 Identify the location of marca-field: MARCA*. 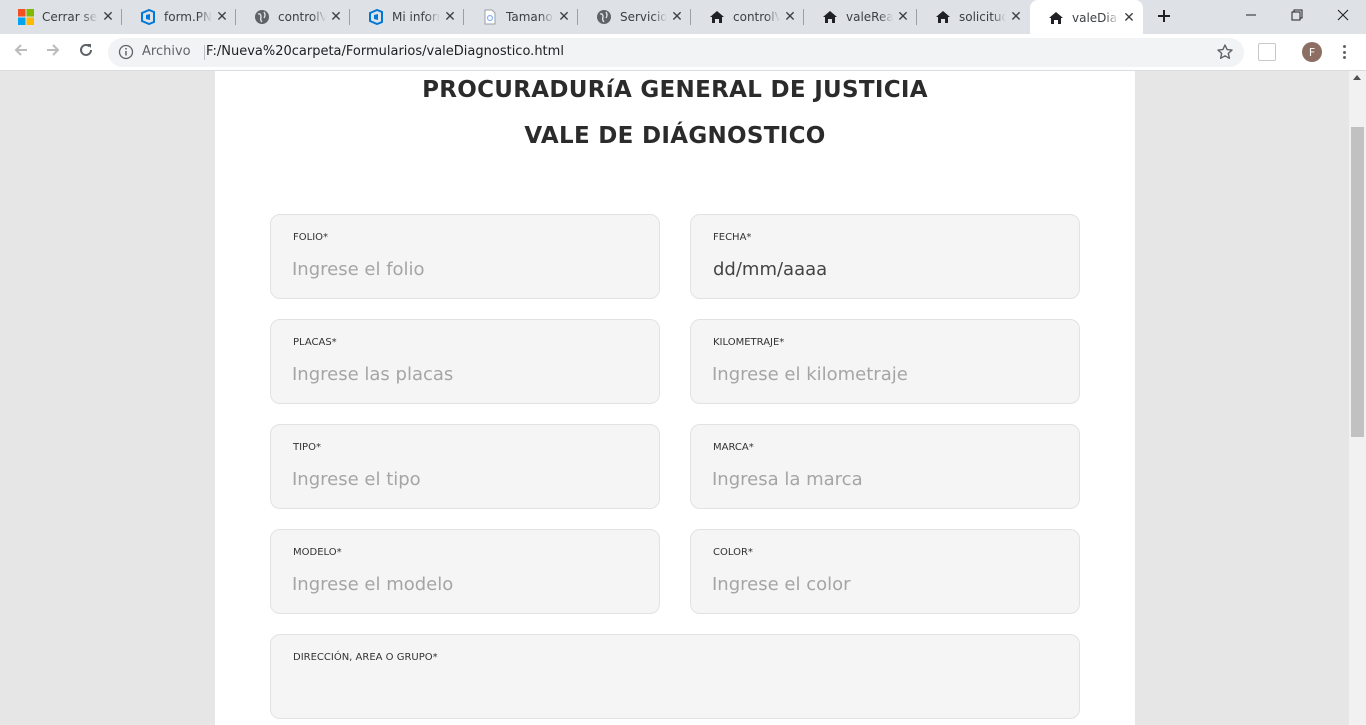
(885, 466).